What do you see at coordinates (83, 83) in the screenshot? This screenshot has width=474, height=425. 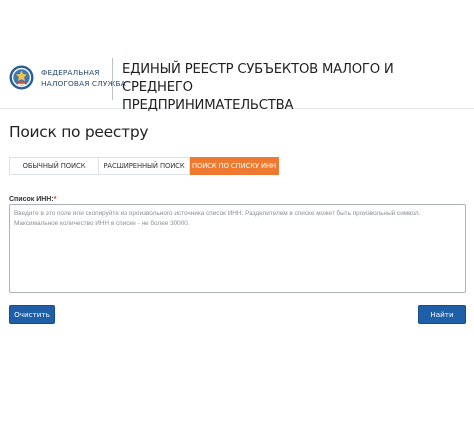 I see `logo-line-2: НАЛОГОВАЯ СЛУЖБА` at bounding box center [83, 83].